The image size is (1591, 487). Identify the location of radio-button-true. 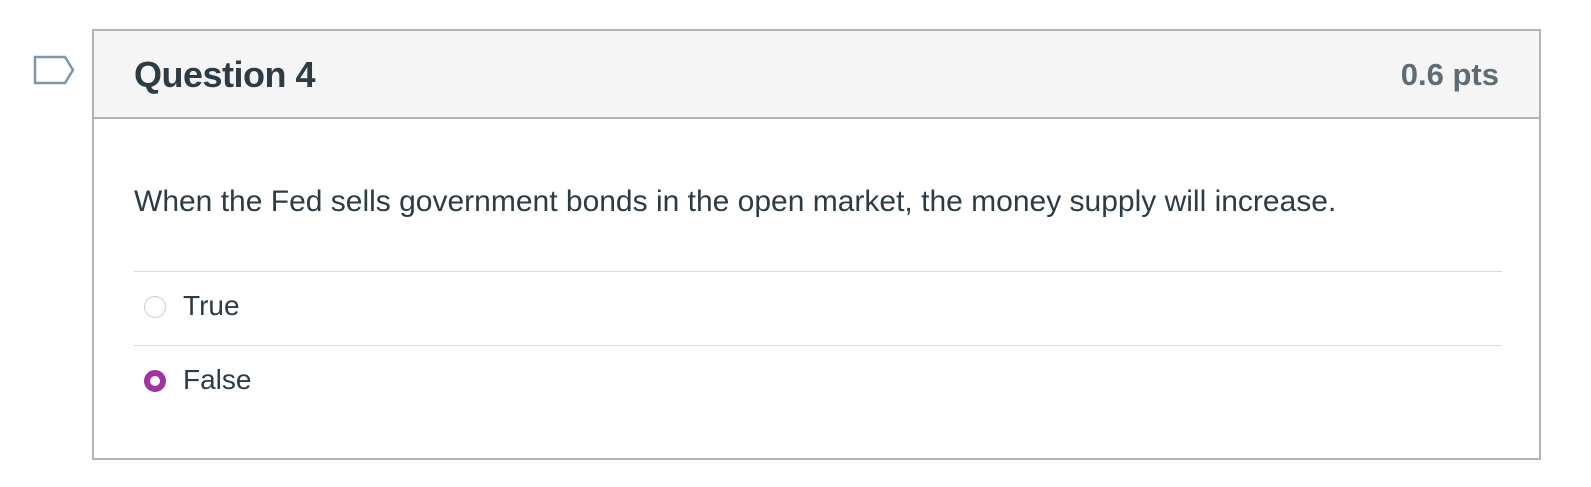
(155, 307).